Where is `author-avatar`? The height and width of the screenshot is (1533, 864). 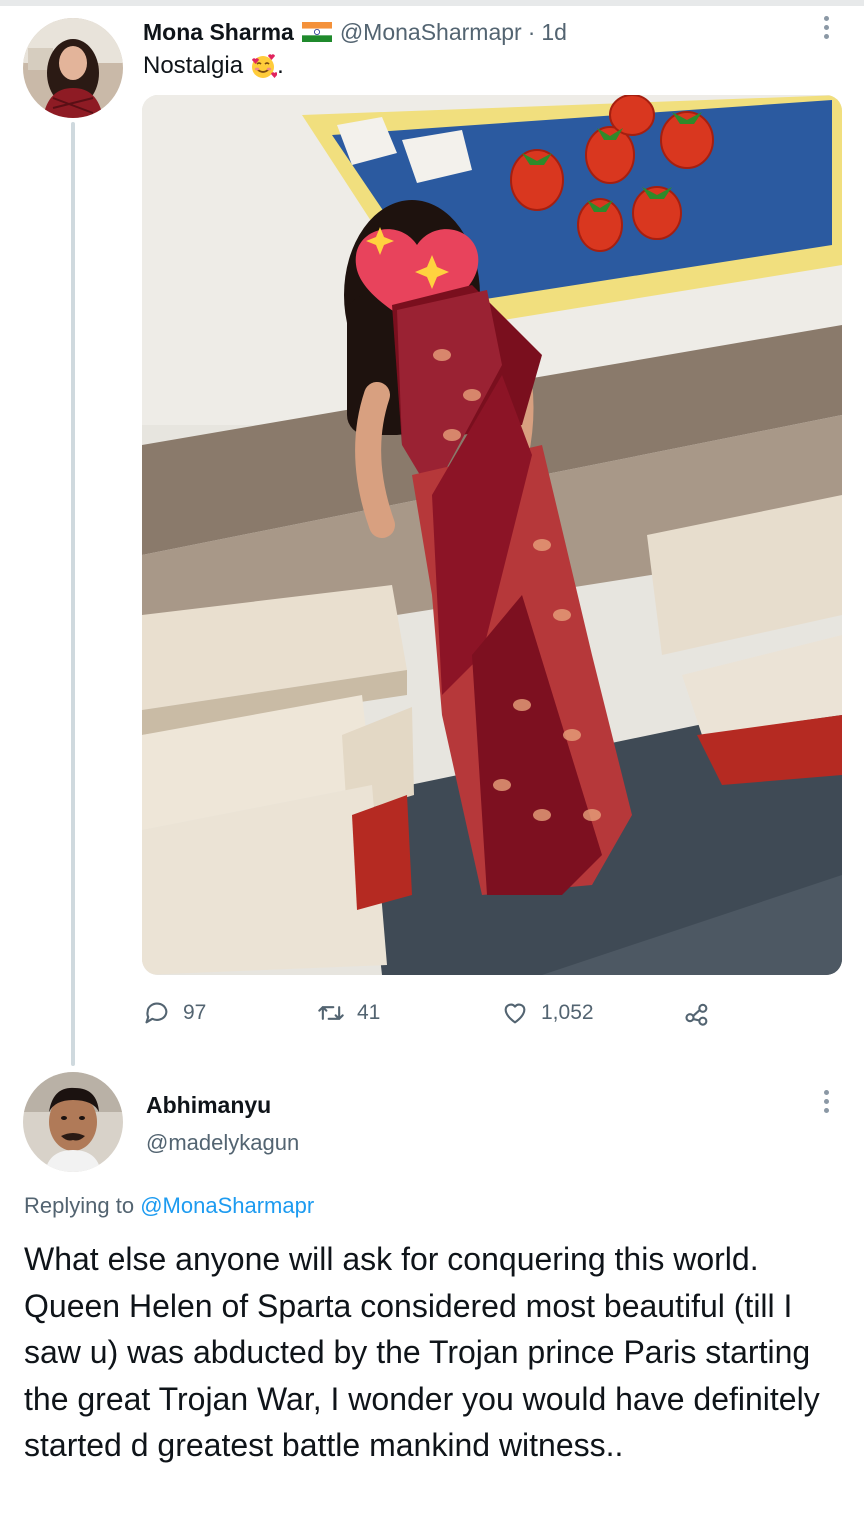
author-avatar is located at coordinates (73, 68).